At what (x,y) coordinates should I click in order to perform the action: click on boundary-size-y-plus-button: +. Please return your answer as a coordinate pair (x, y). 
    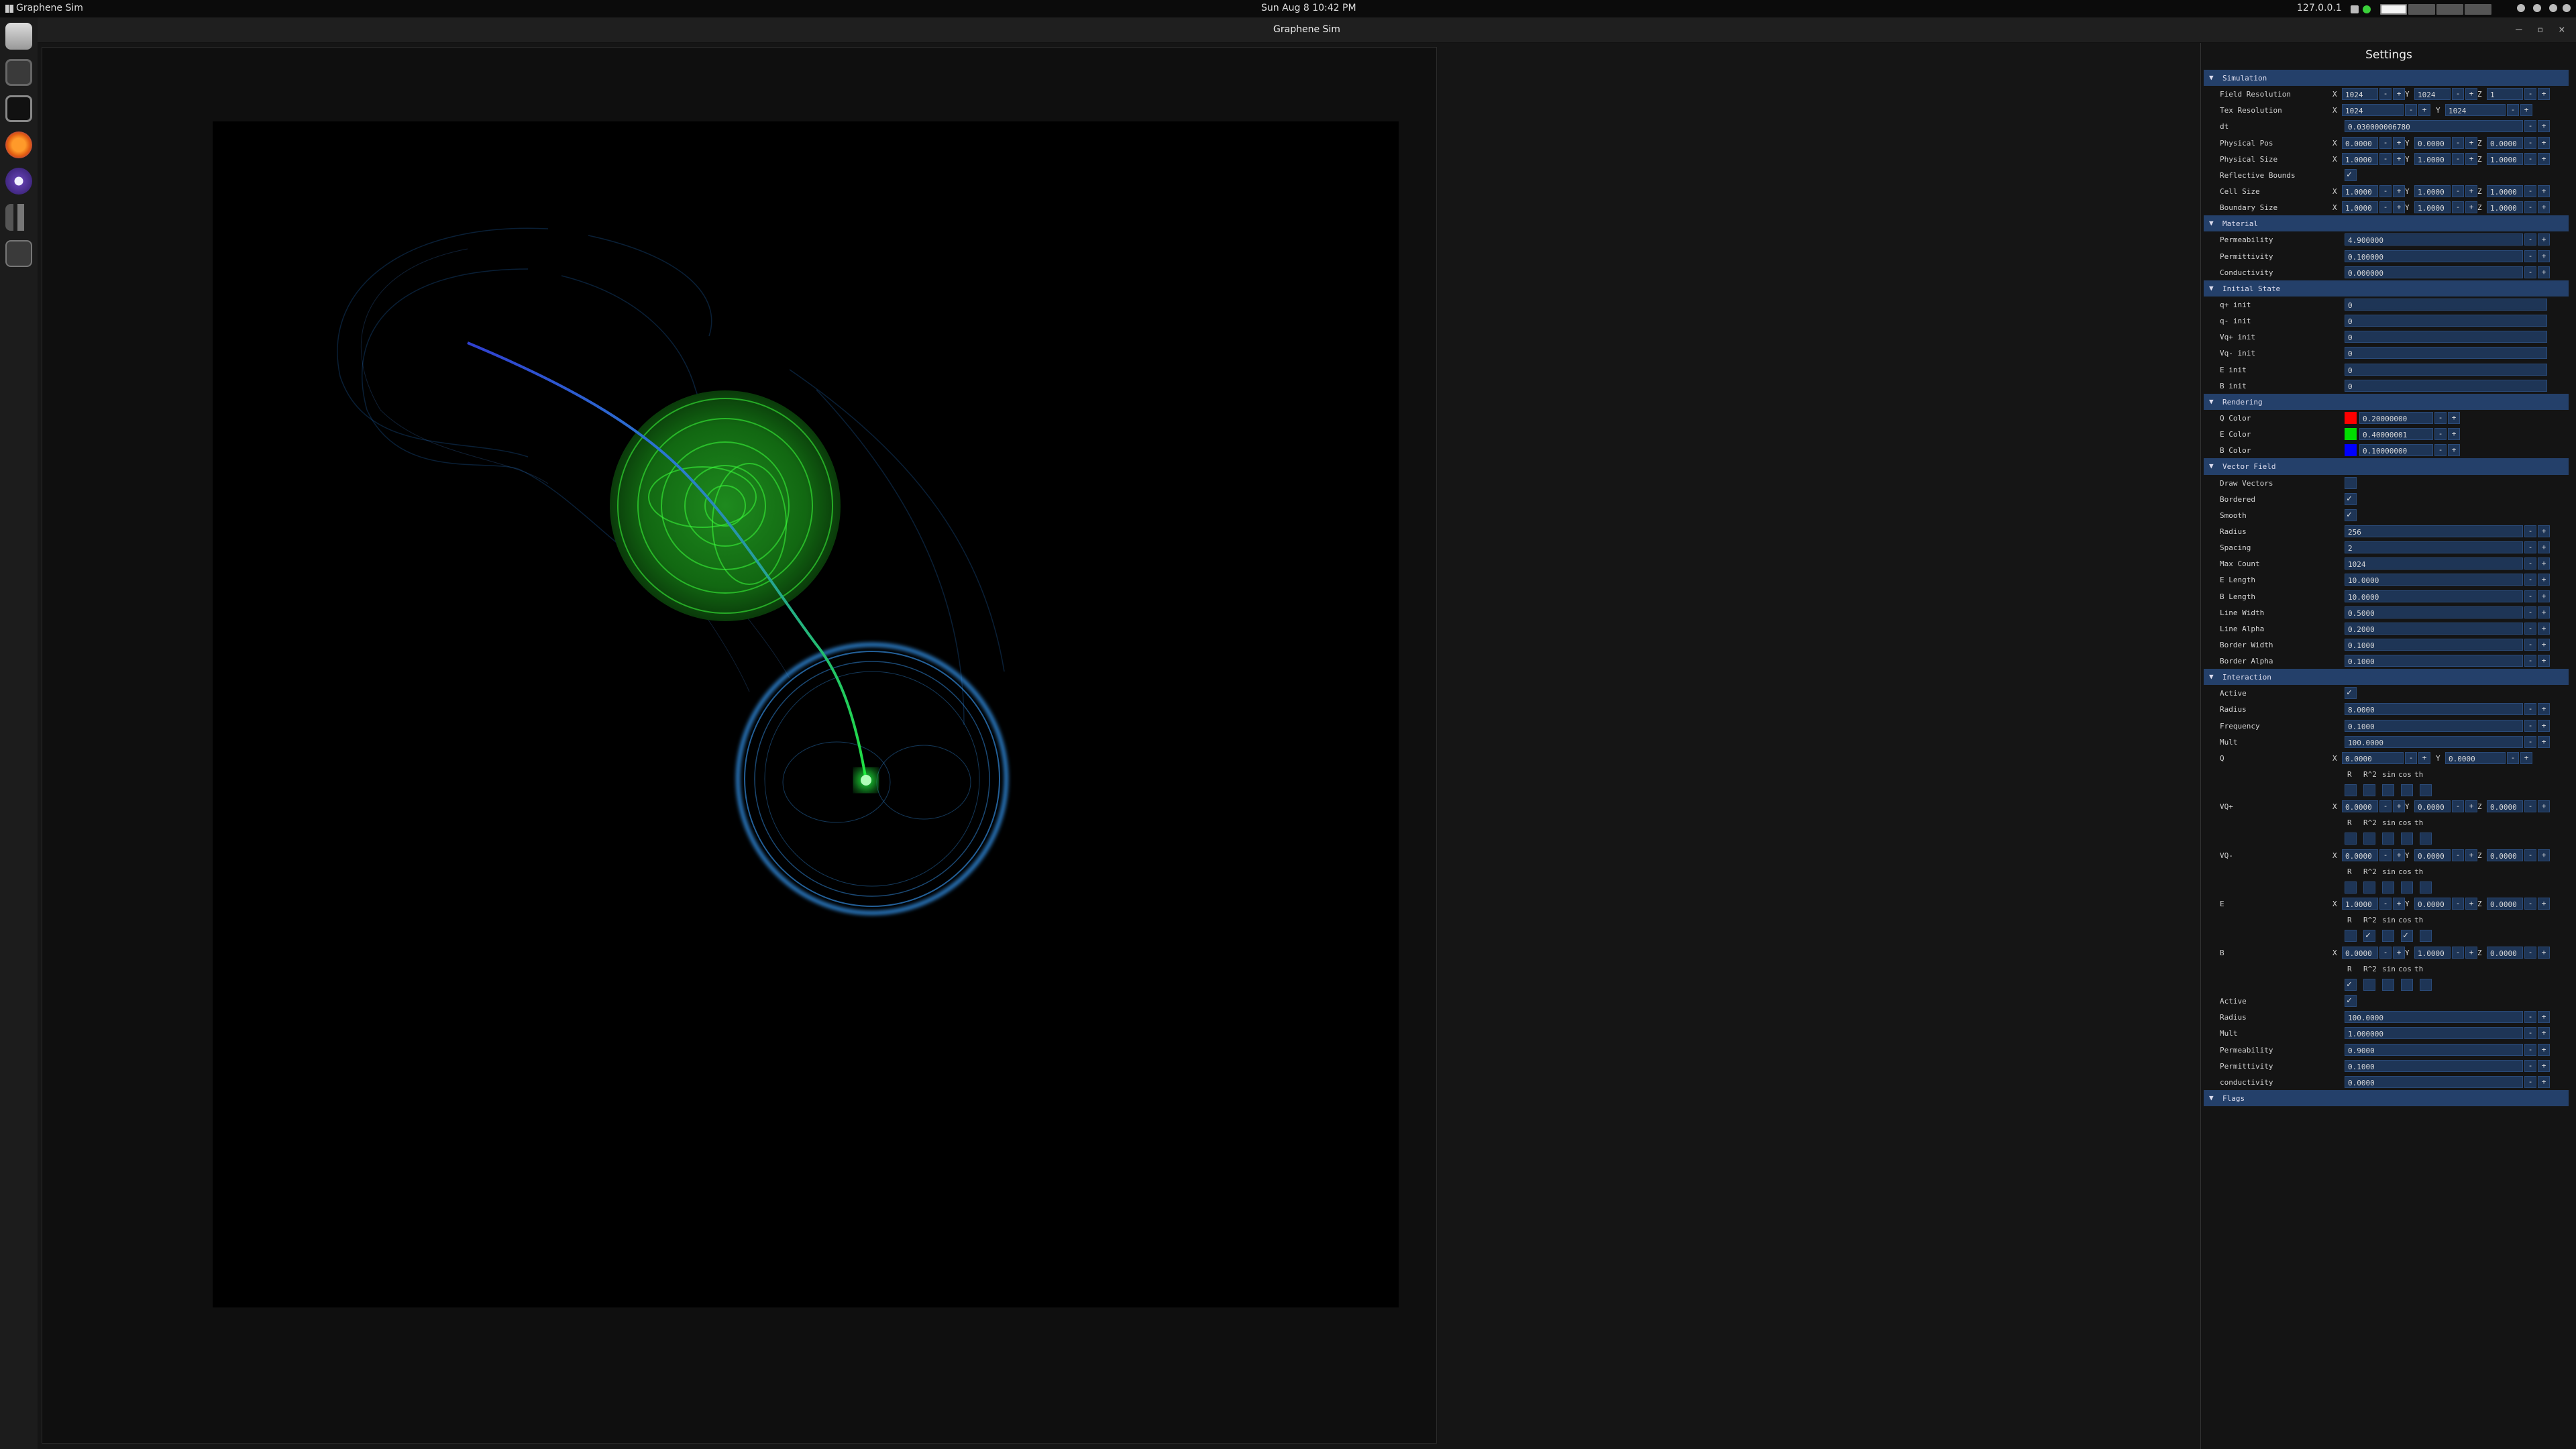
    Looking at the image, I should click on (2471, 207).